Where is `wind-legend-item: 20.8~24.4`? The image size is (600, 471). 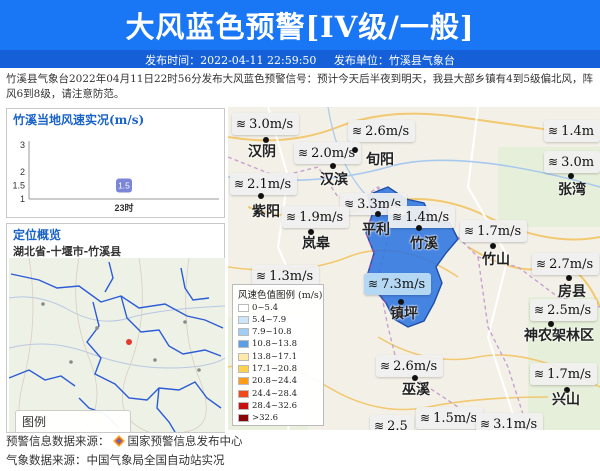
wind-legend-item: 20.8~24.4 is located at coordinates (267, 381).